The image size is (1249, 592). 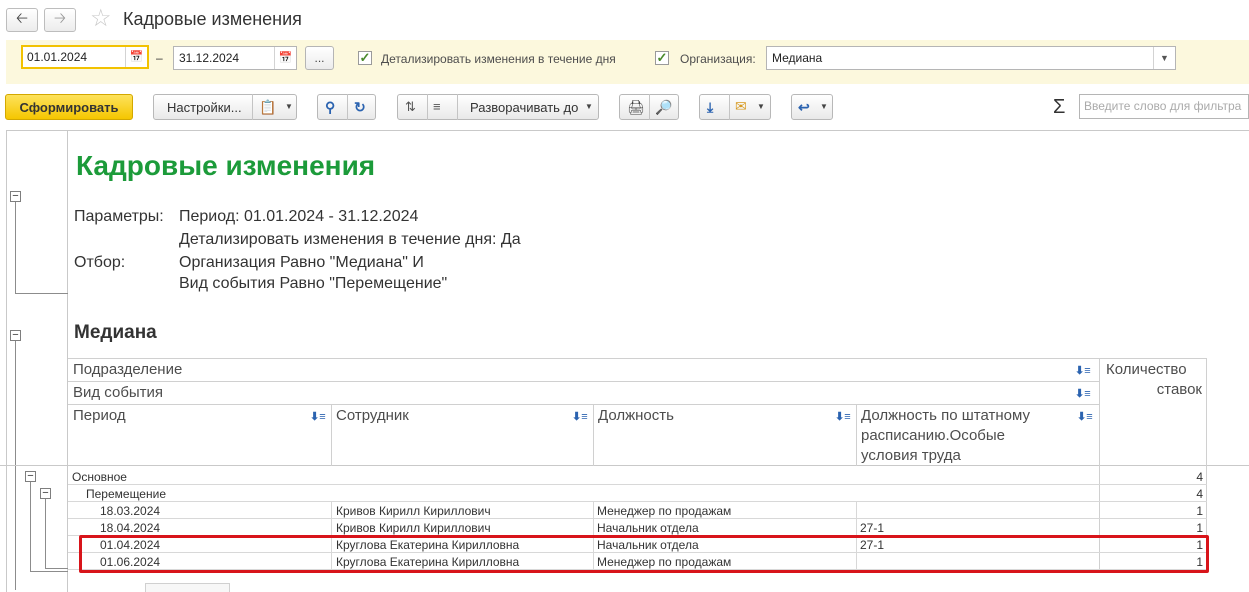 I want to click on param-period: Период: 01.01.2024 - 31.12.2024, so click(x=299, y=216).